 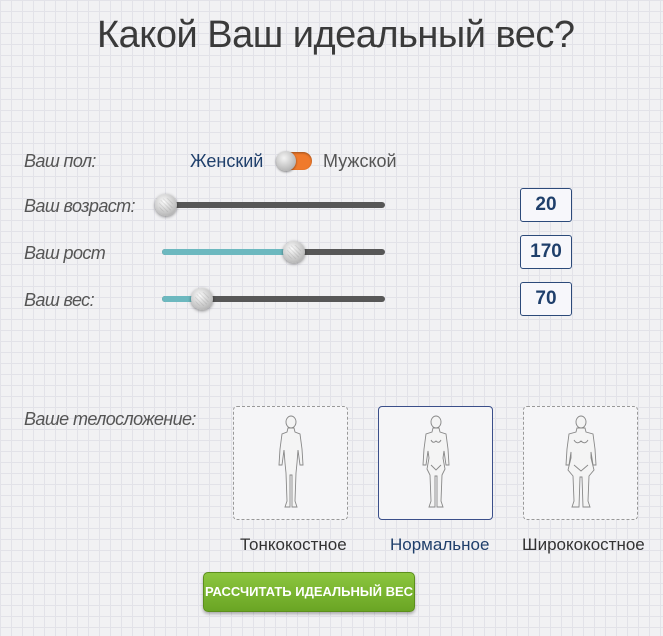 I want to click on height-slider-fill, so click(x=228, y=252).